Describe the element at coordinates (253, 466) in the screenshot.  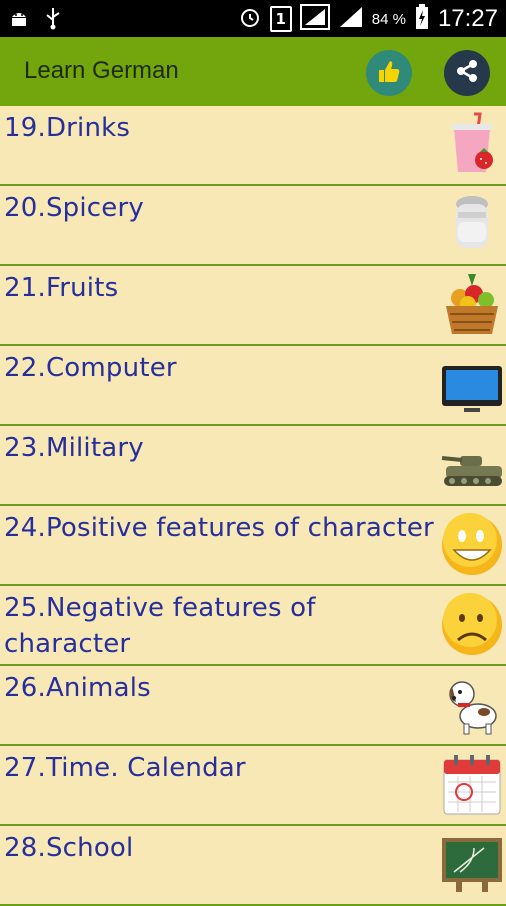
I see `list-item: 23.Military` at that location.